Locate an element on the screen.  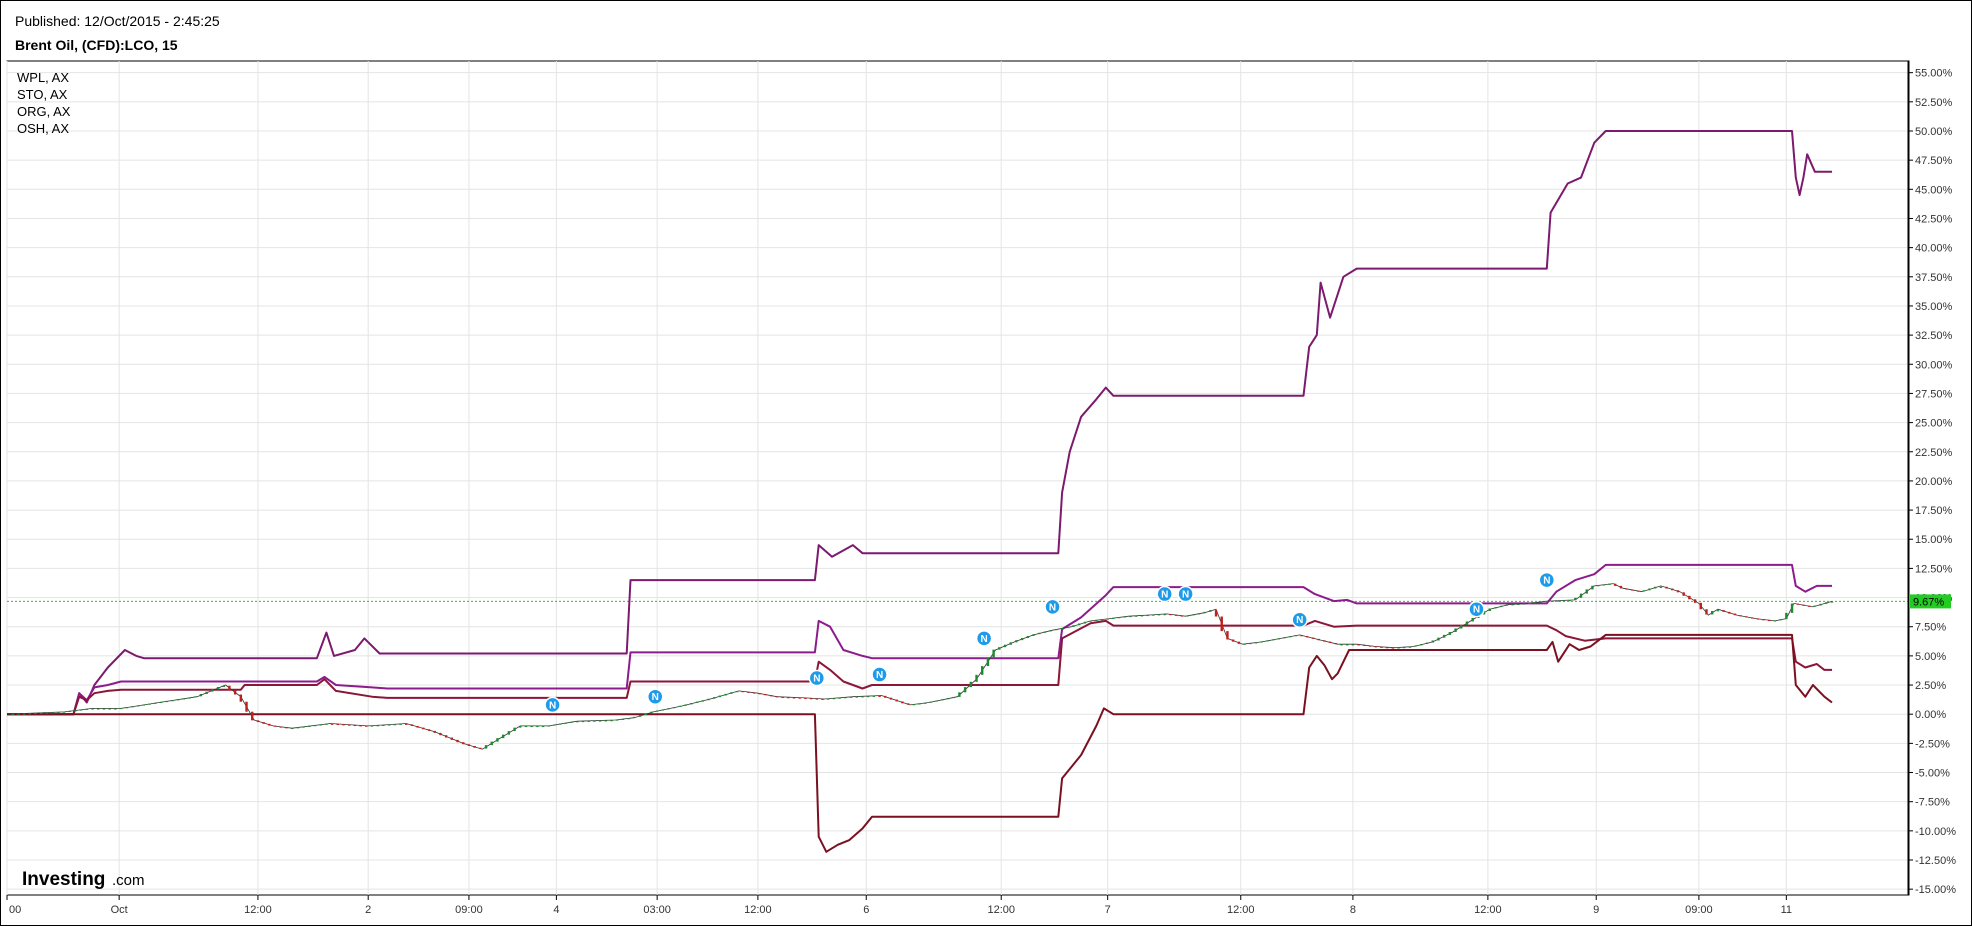
x-tick-label: 09:00 is located at coordinates (469, 910).